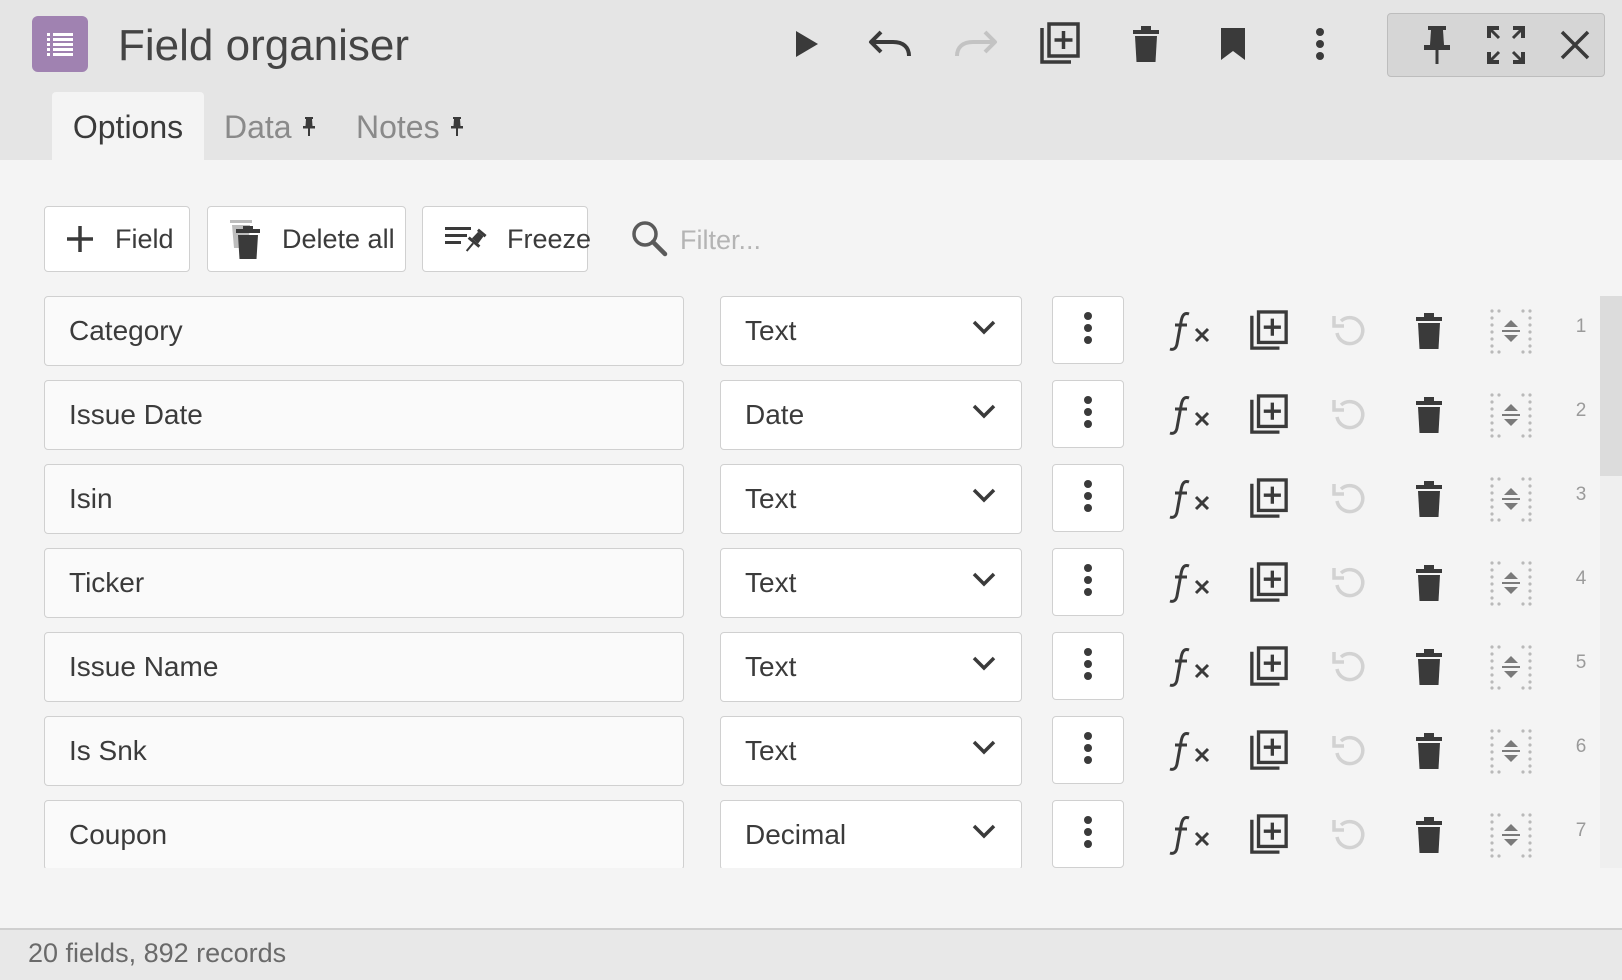 This screenshot has width=1622, height=980. I want to click on filter-box, so click(780, 240).